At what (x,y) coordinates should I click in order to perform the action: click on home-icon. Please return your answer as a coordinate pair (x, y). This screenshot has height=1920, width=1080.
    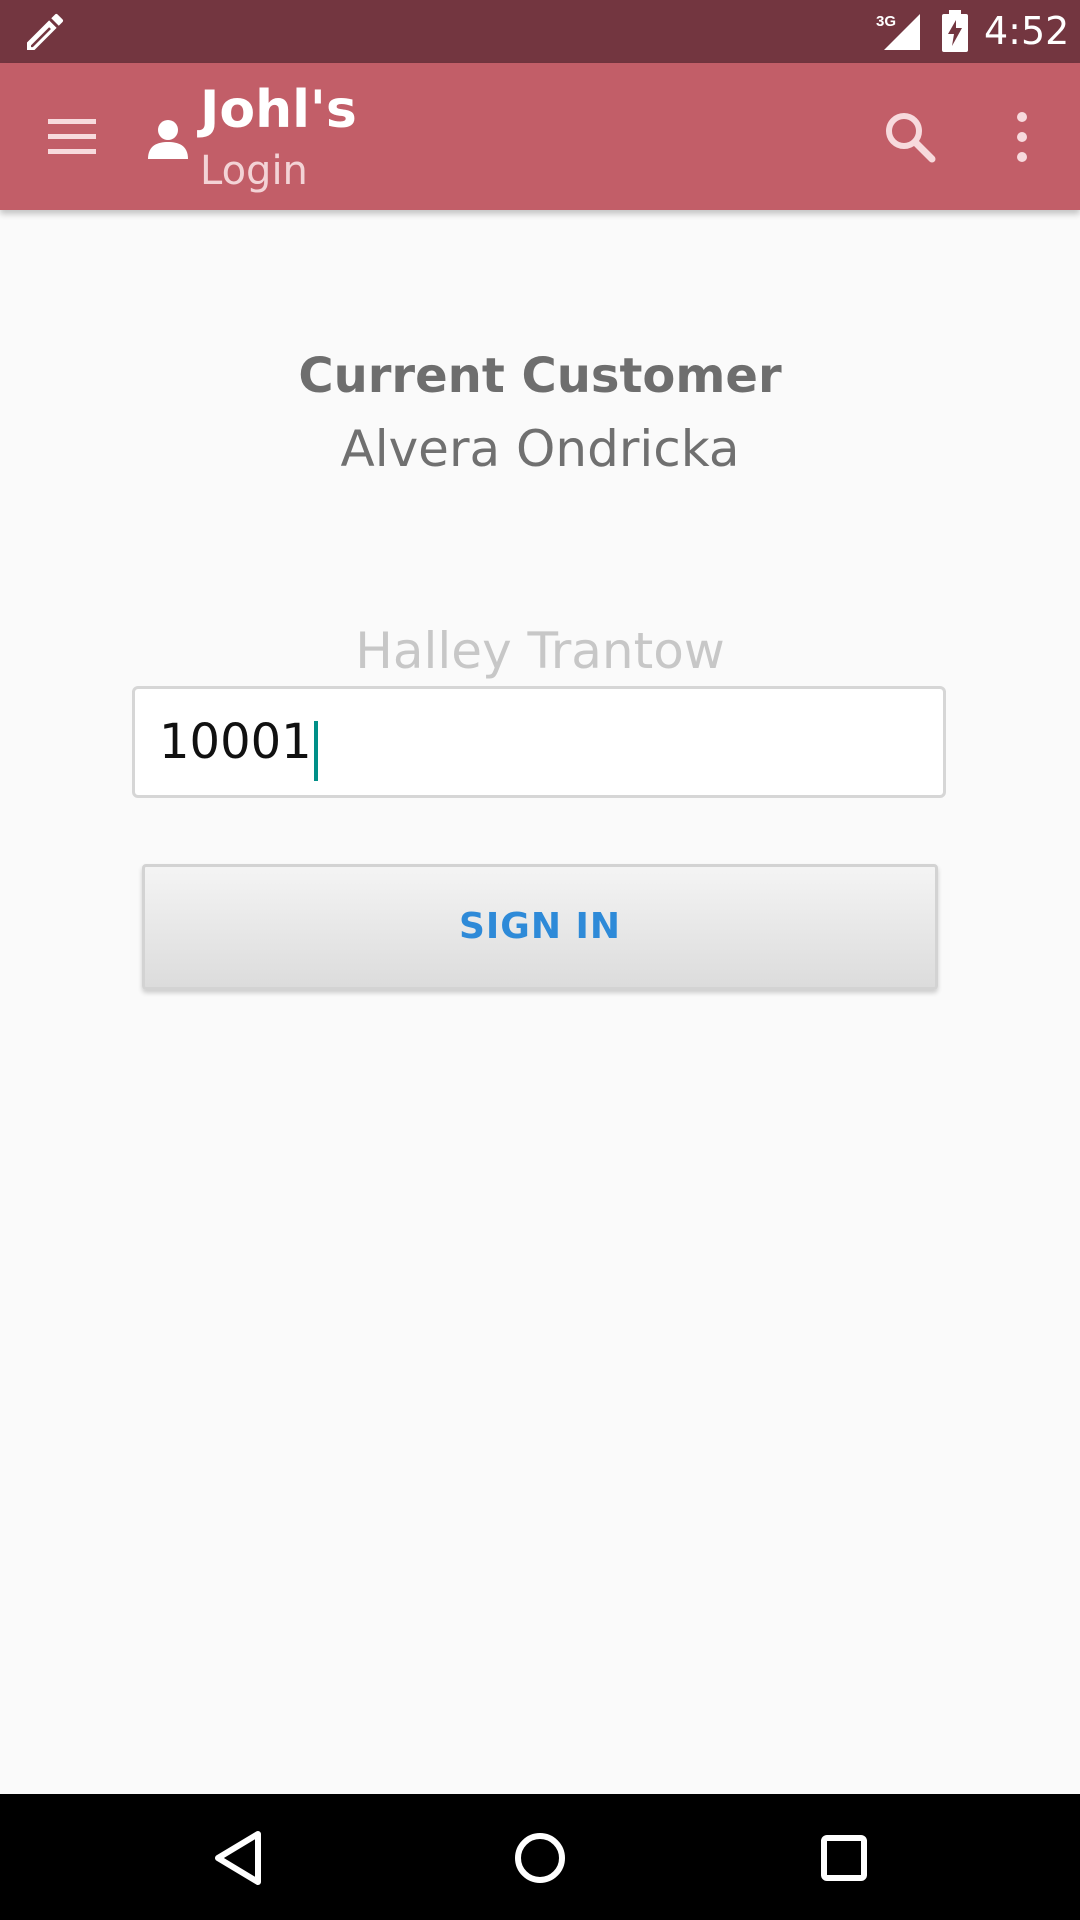
    Looking at the image, I should click on (540, 1858).